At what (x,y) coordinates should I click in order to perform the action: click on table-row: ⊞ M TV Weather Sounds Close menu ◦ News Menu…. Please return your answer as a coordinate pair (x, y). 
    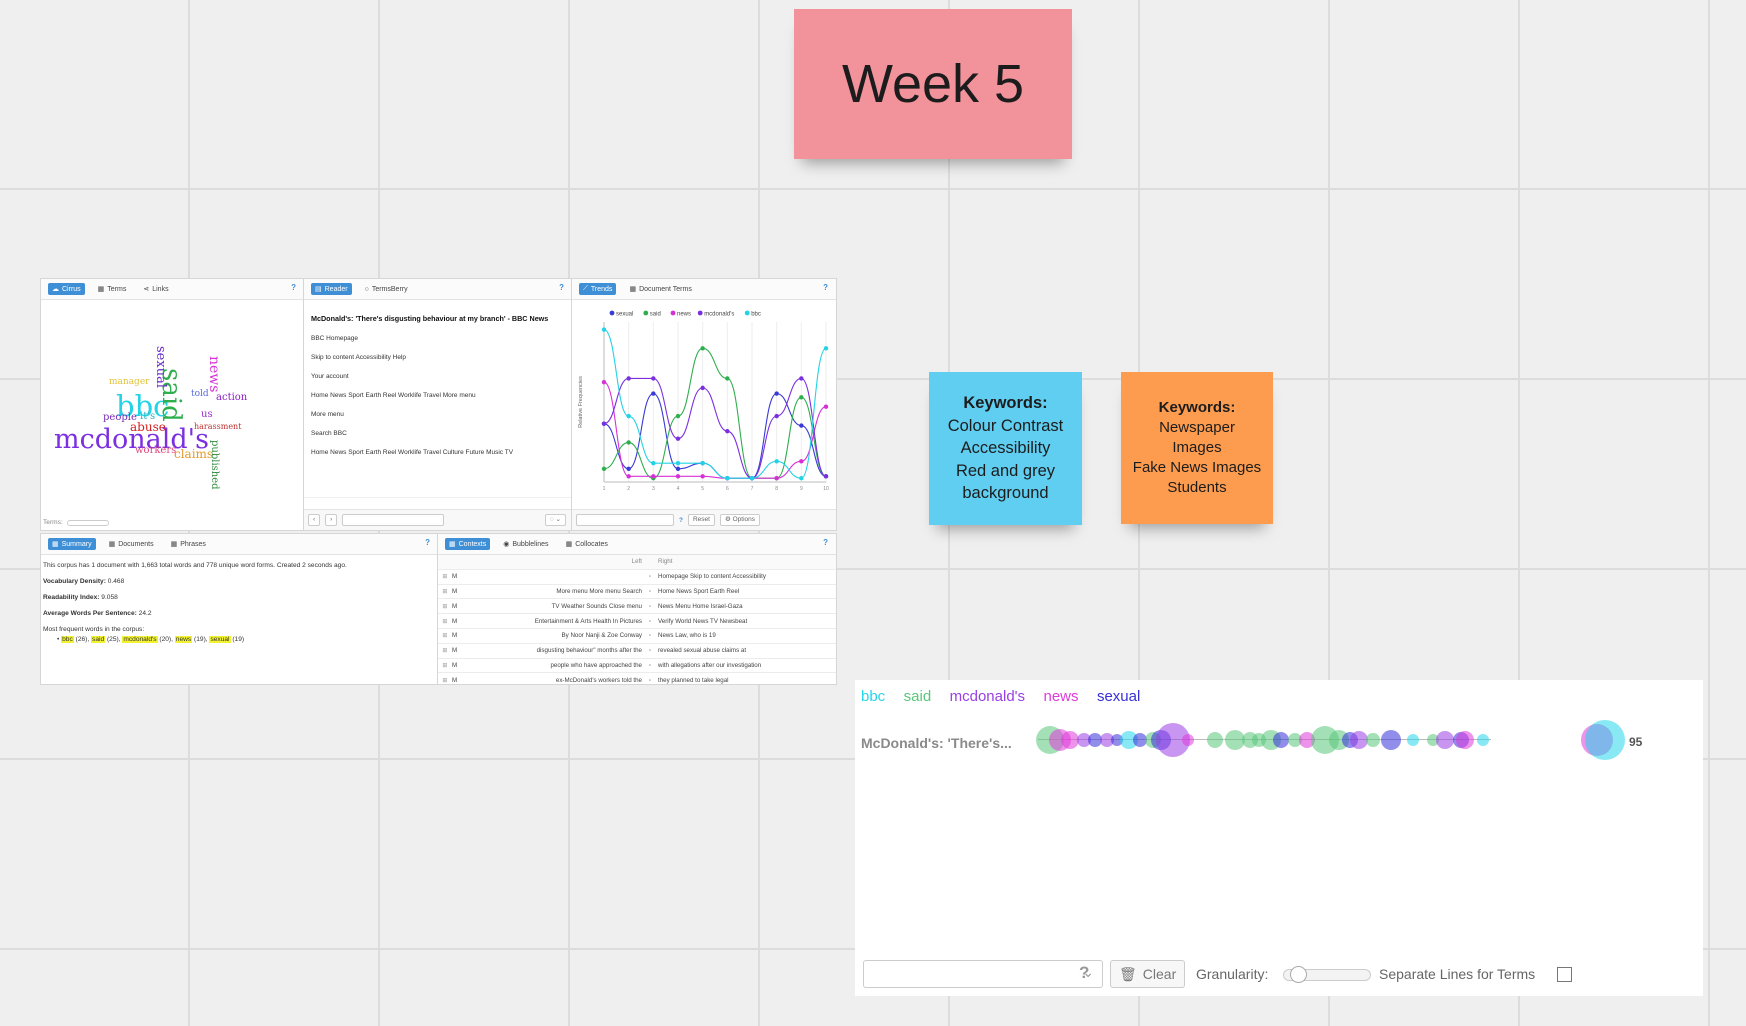
    Looking at the image, I should click on (637, 607).